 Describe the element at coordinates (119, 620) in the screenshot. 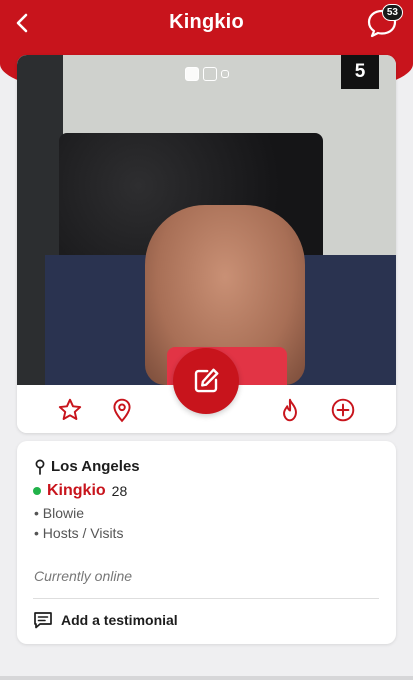

I see `add-testimonial-label: Add a testimonial` at that location.